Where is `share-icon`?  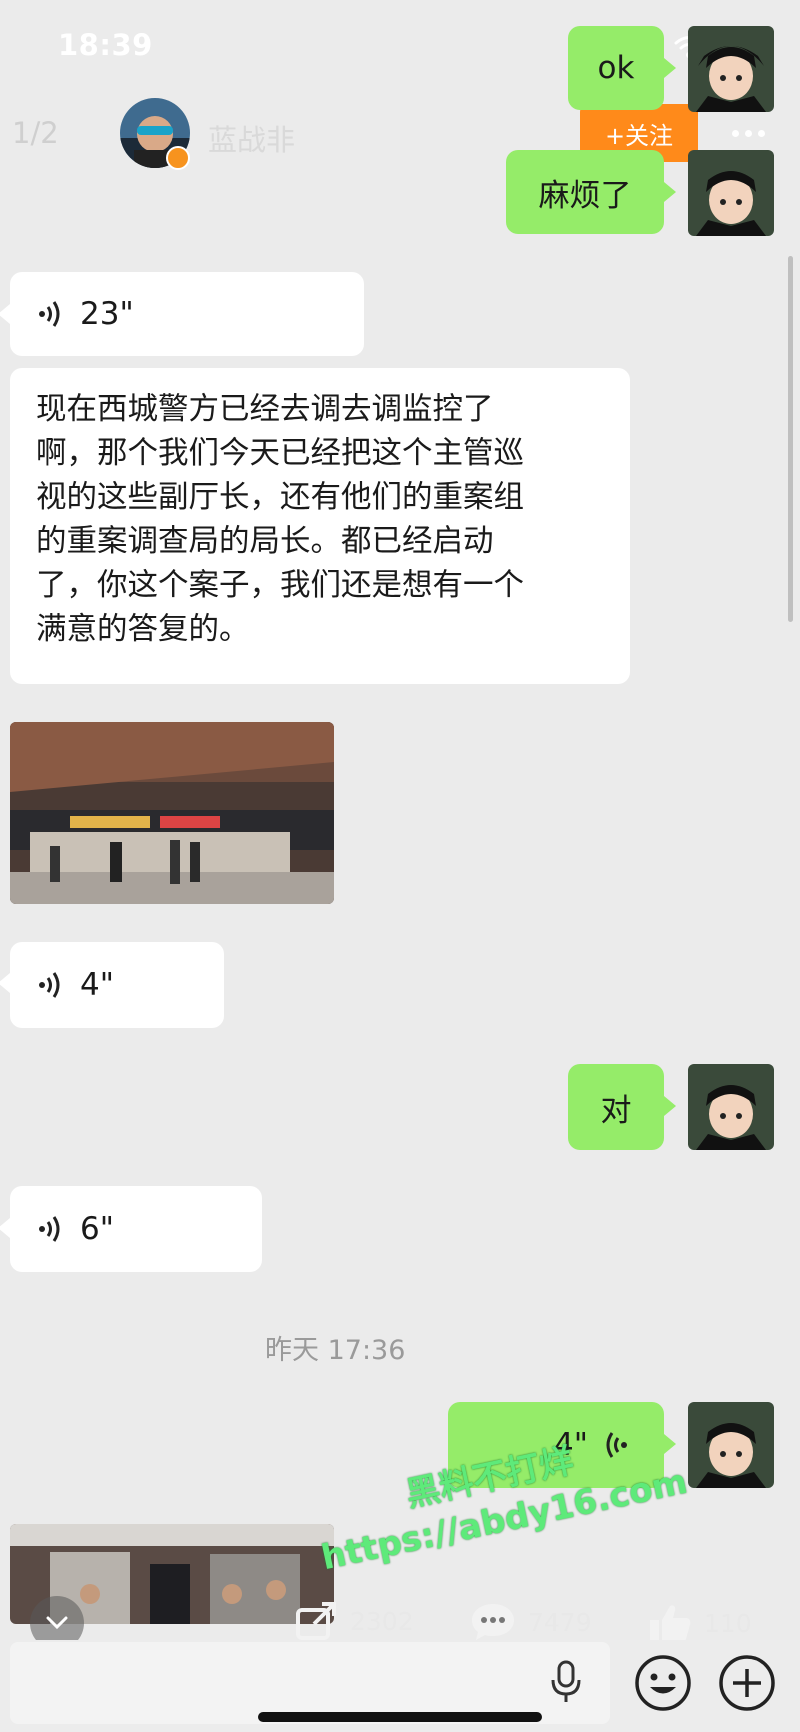 share-icon is located at coordinates (316, 1621).